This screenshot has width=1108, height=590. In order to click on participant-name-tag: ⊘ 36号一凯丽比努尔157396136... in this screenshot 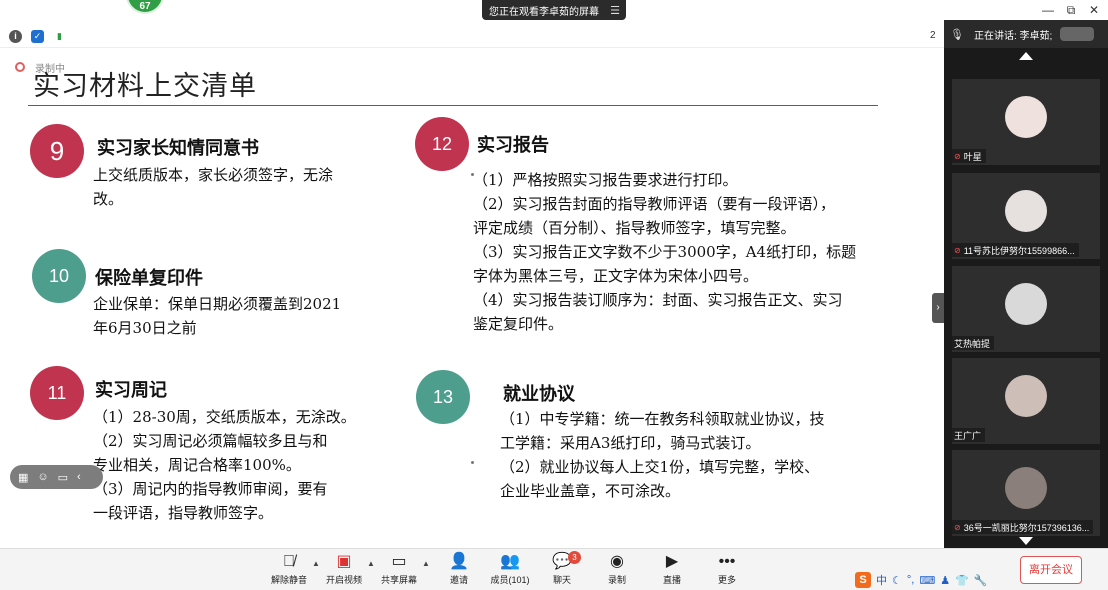, I will do `click(1023, 527)`.